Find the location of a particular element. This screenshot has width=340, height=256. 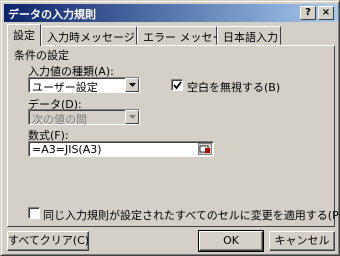

apply-all-checkbox is located at coordinates (34, 213).